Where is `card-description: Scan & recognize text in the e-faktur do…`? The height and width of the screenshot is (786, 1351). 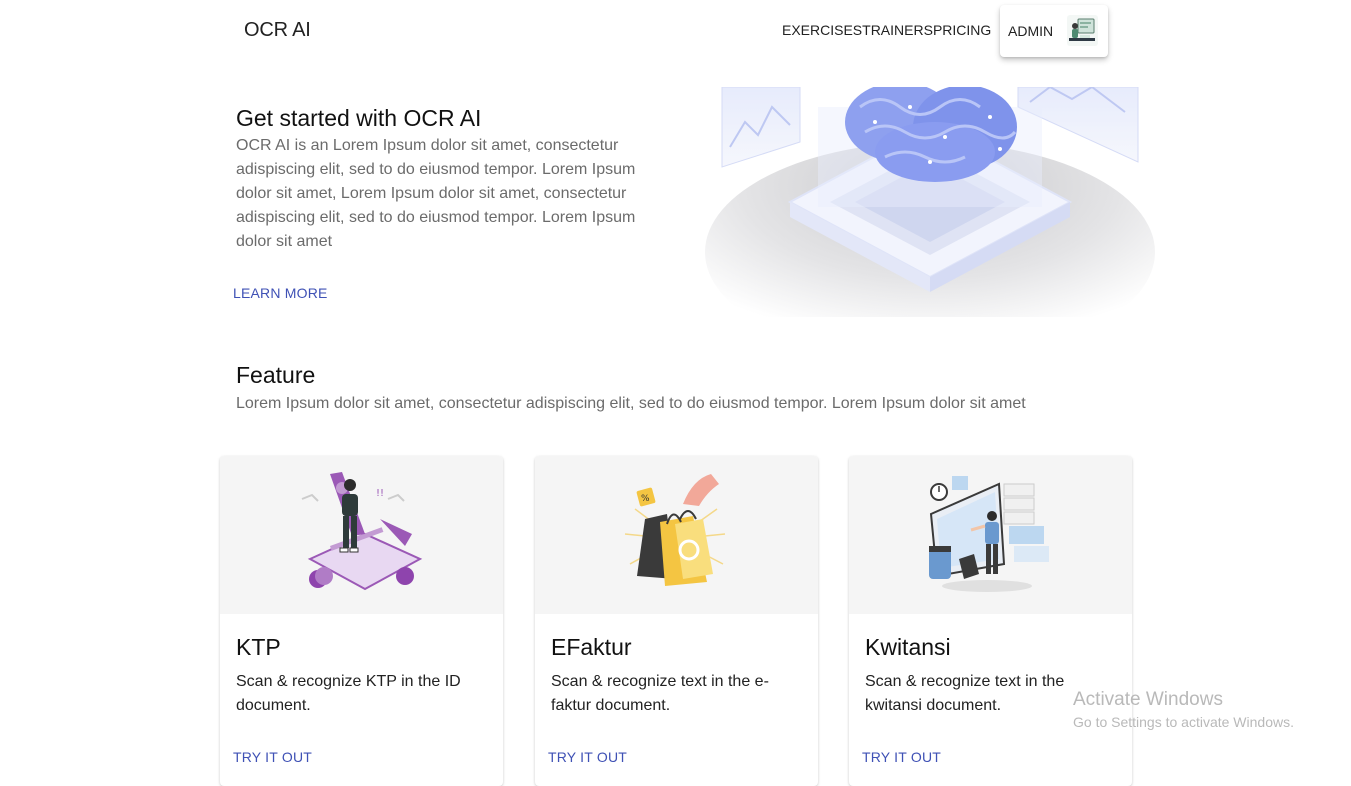
card-description: Scan & recognize text in the e-faktur do… is located at coordinates (660, 693).